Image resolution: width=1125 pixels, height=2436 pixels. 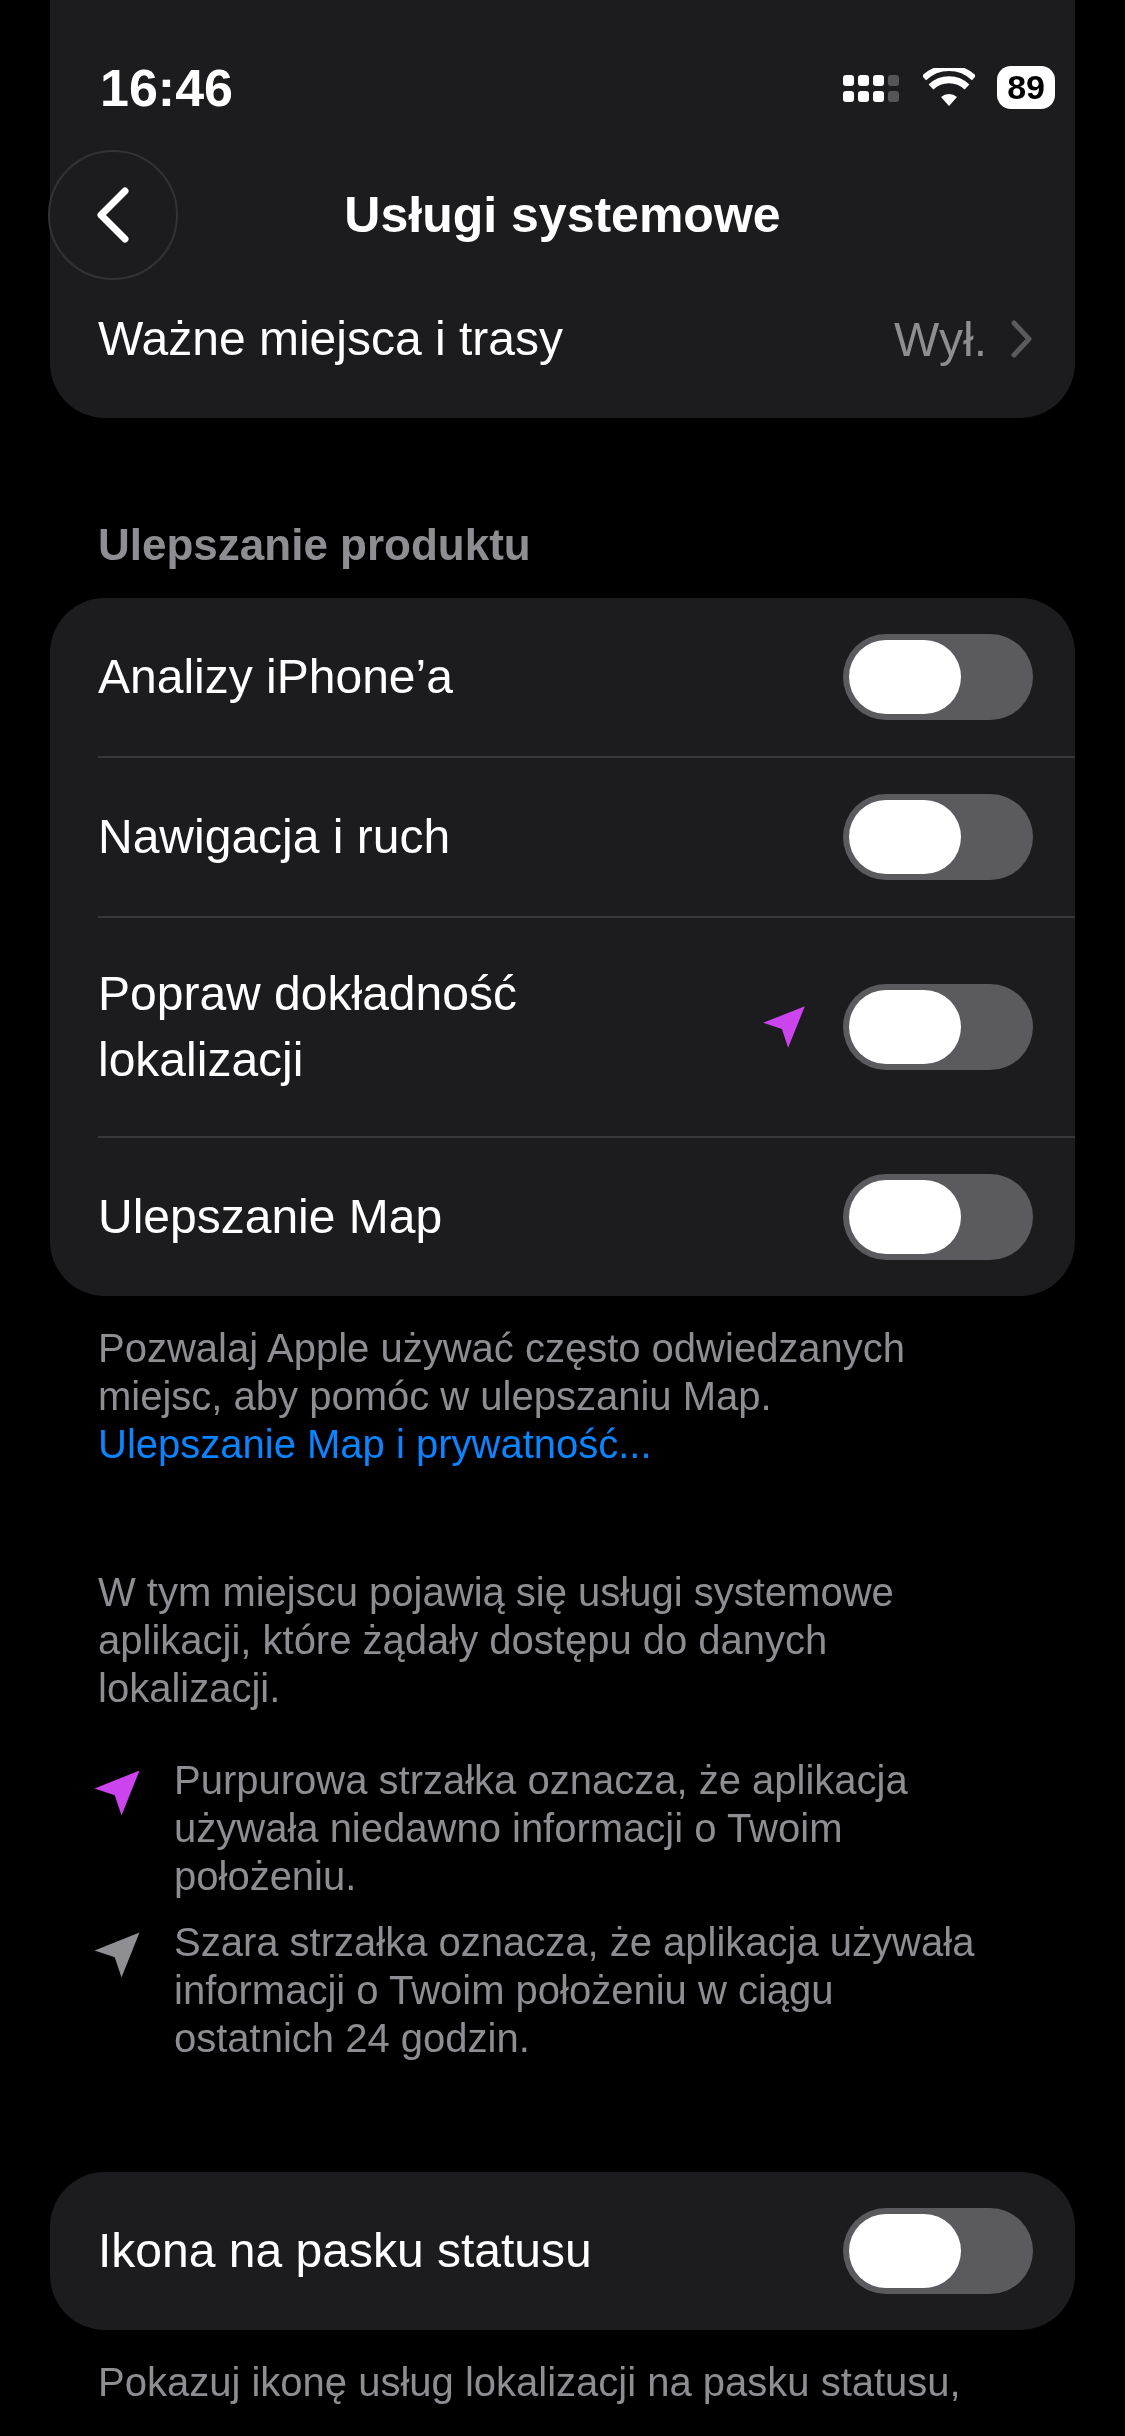 I want to click on row-label: Nawigacja i ruch, so click(x=275, y=837).